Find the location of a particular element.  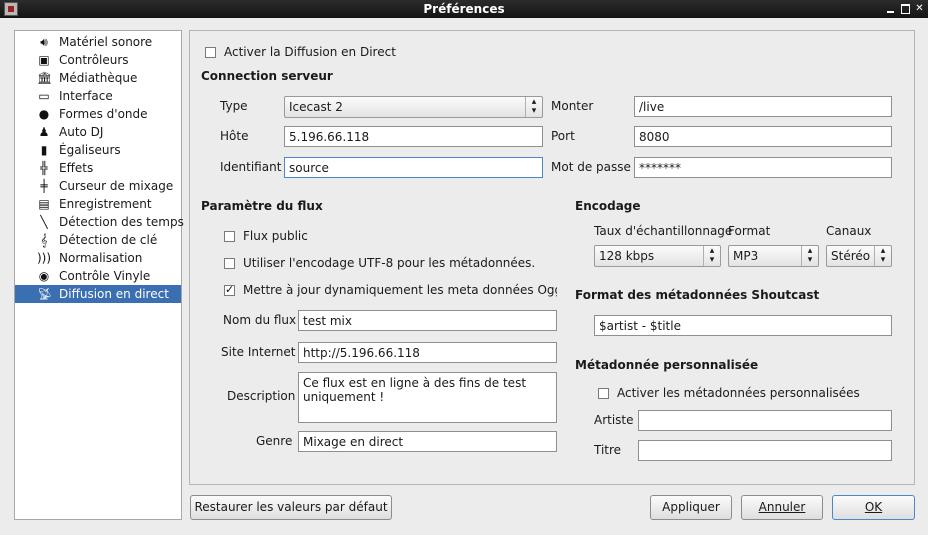

description-label: Description is located at coordinates (261, 396).